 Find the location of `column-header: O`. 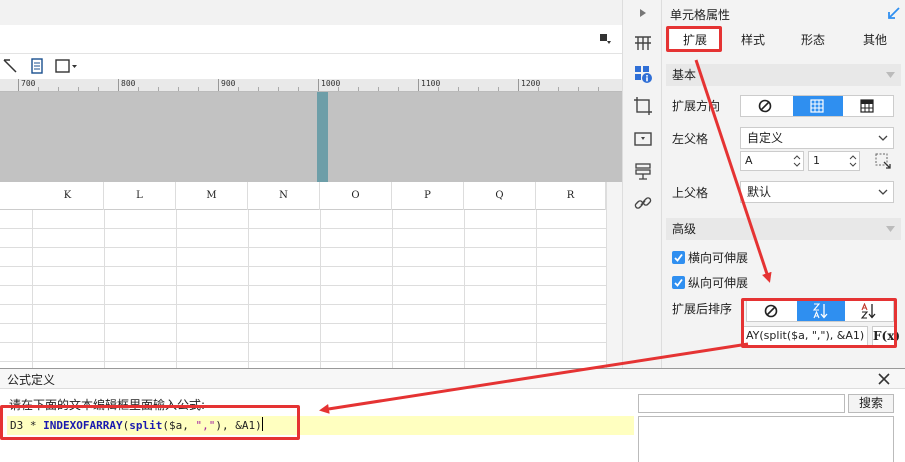

column-header: O is located at coordinates (356, 196).